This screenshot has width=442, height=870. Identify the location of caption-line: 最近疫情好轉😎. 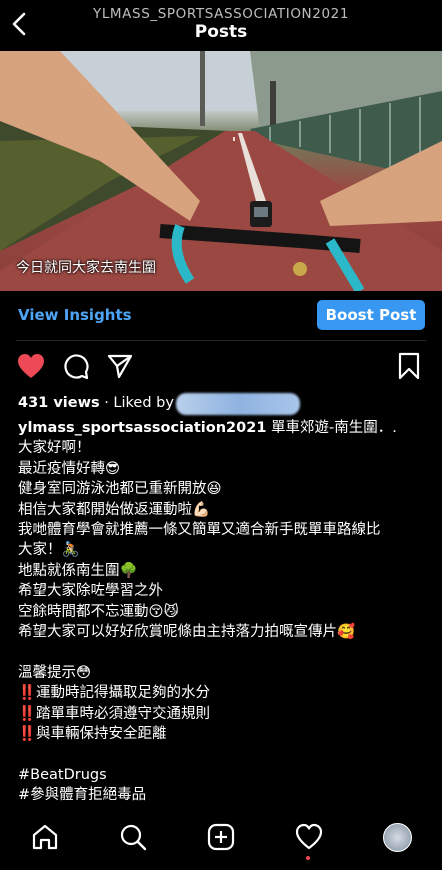
(69, 468).